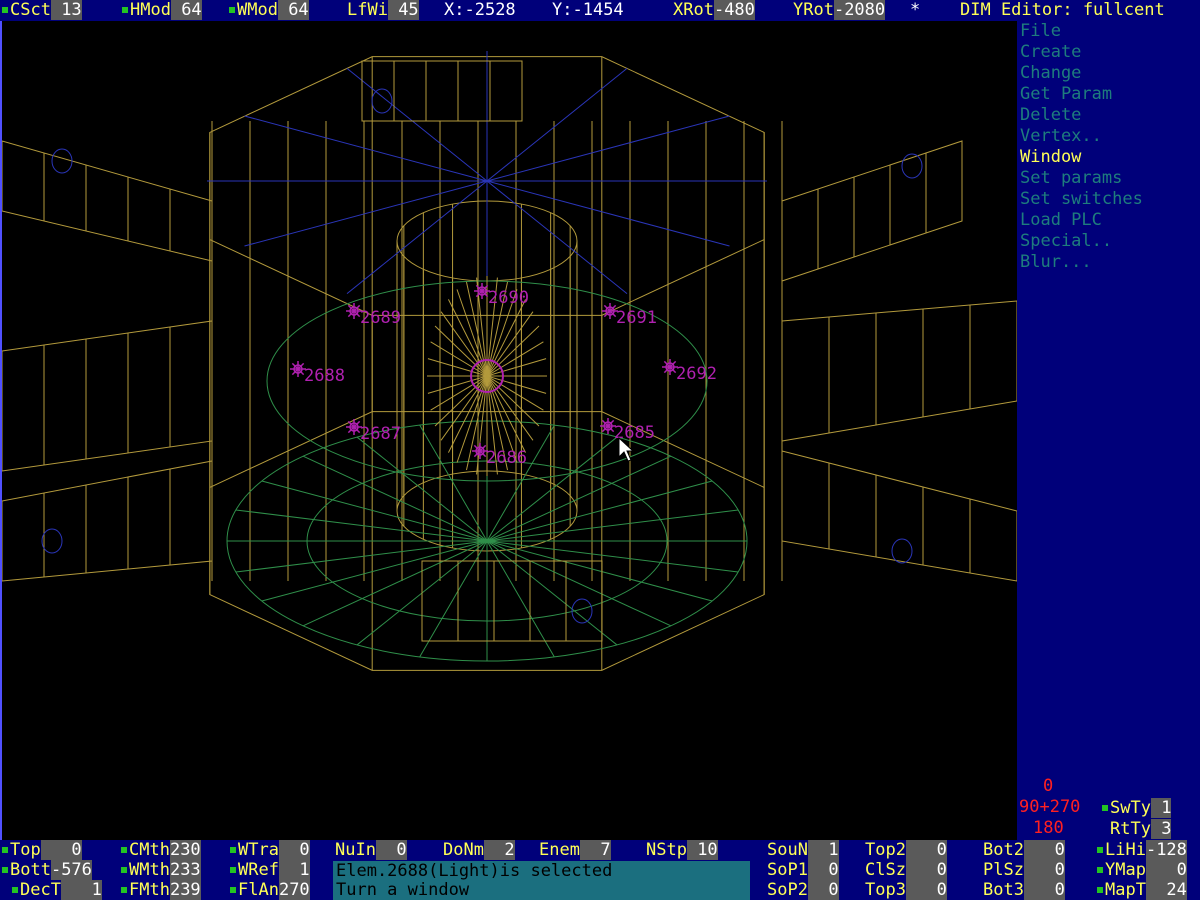  I want to click on bot3-field: Bot3 0, so click(1024, 890).